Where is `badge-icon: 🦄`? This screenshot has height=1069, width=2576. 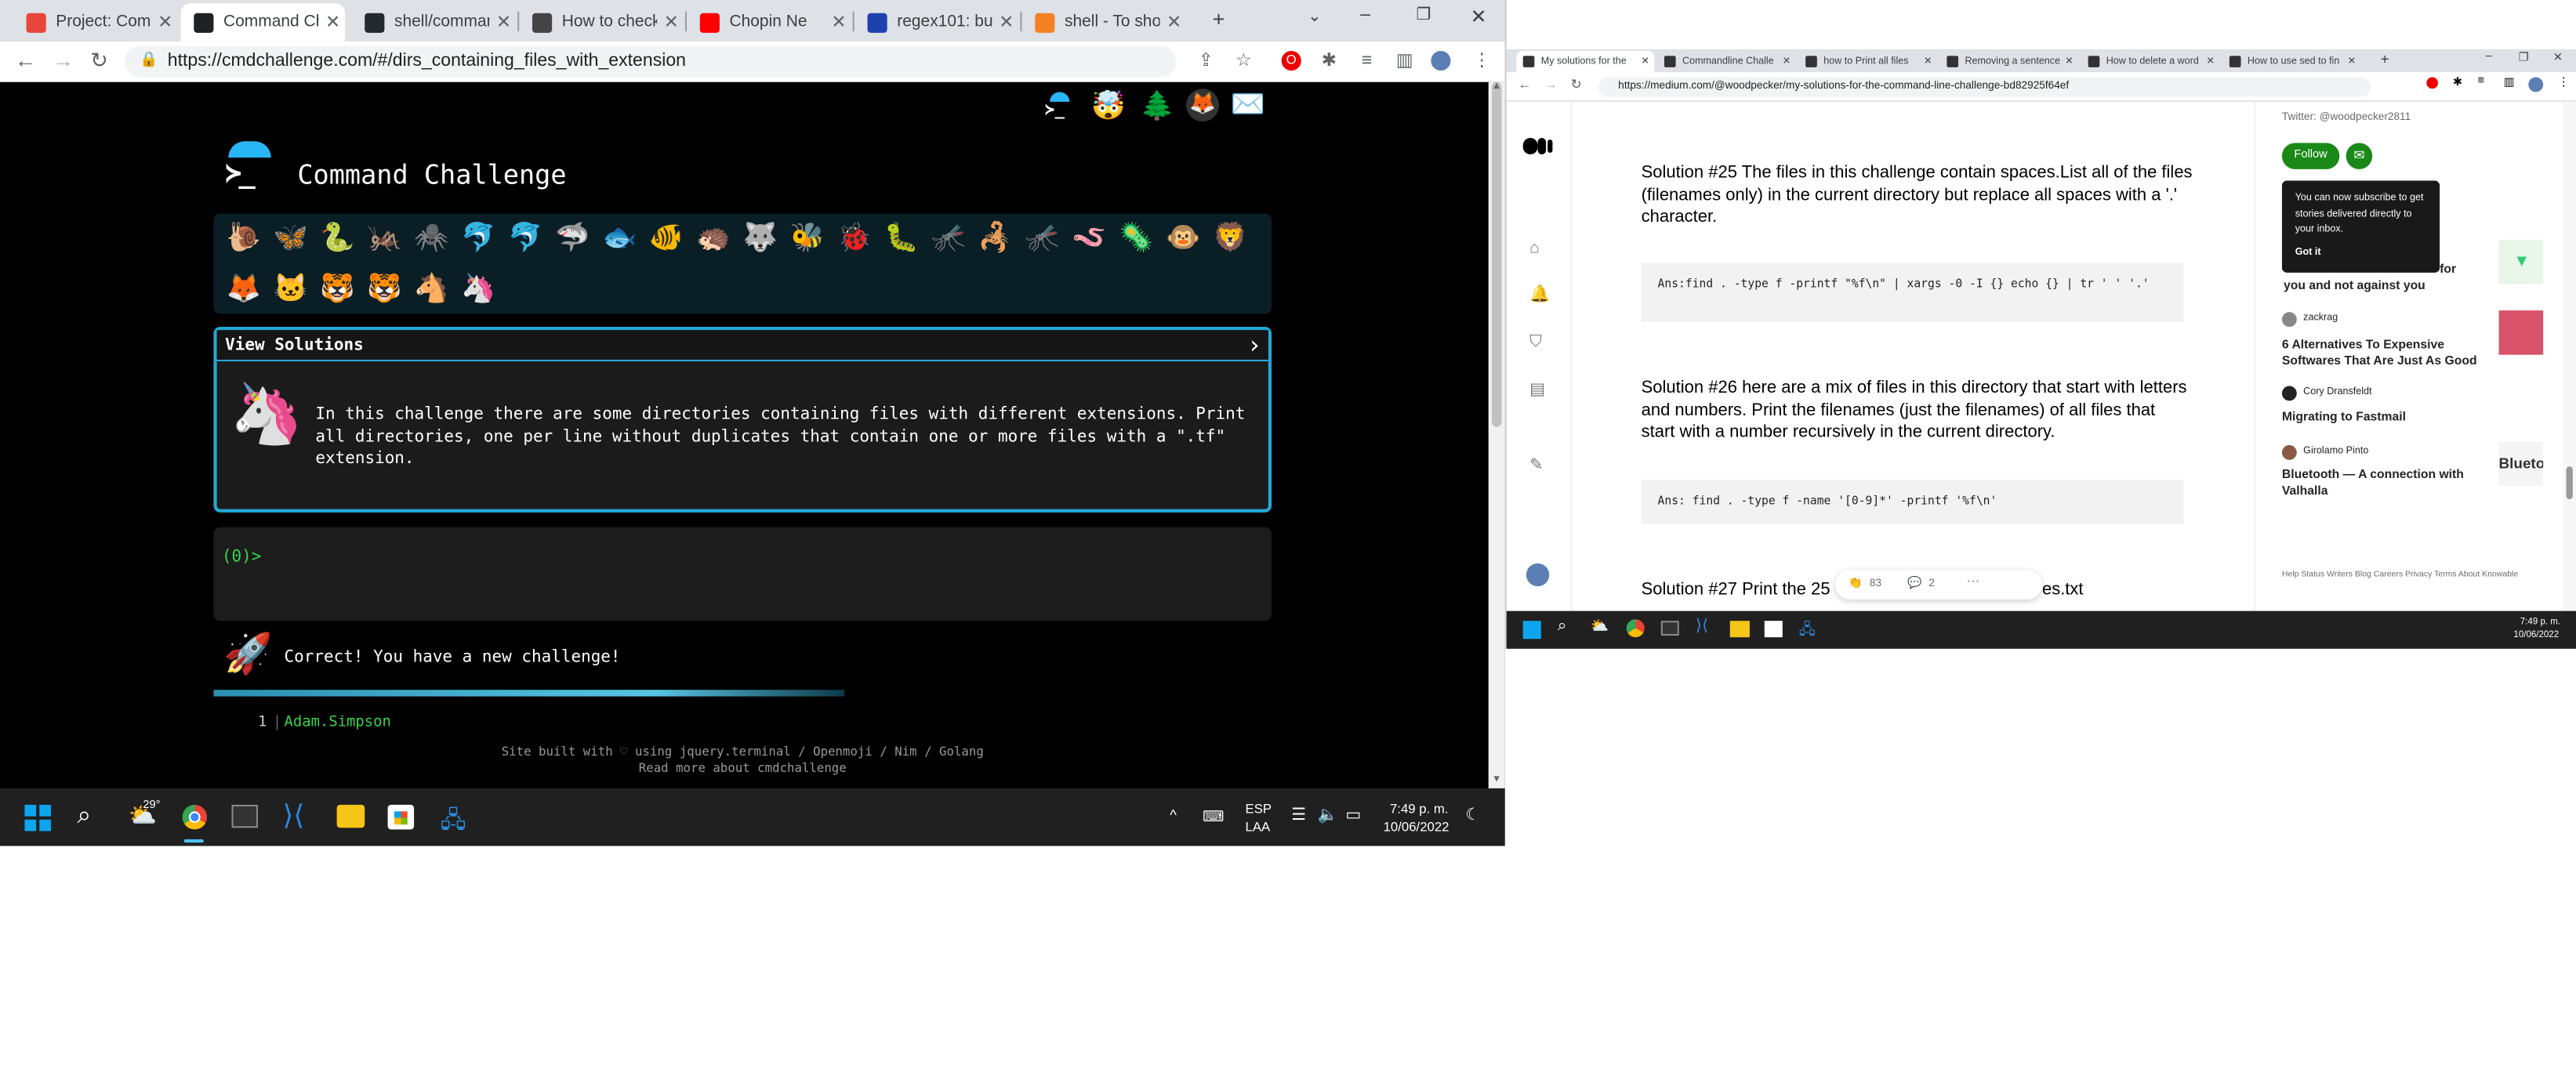
badge-icon: 🦄 is located at coordinates (479, 289).